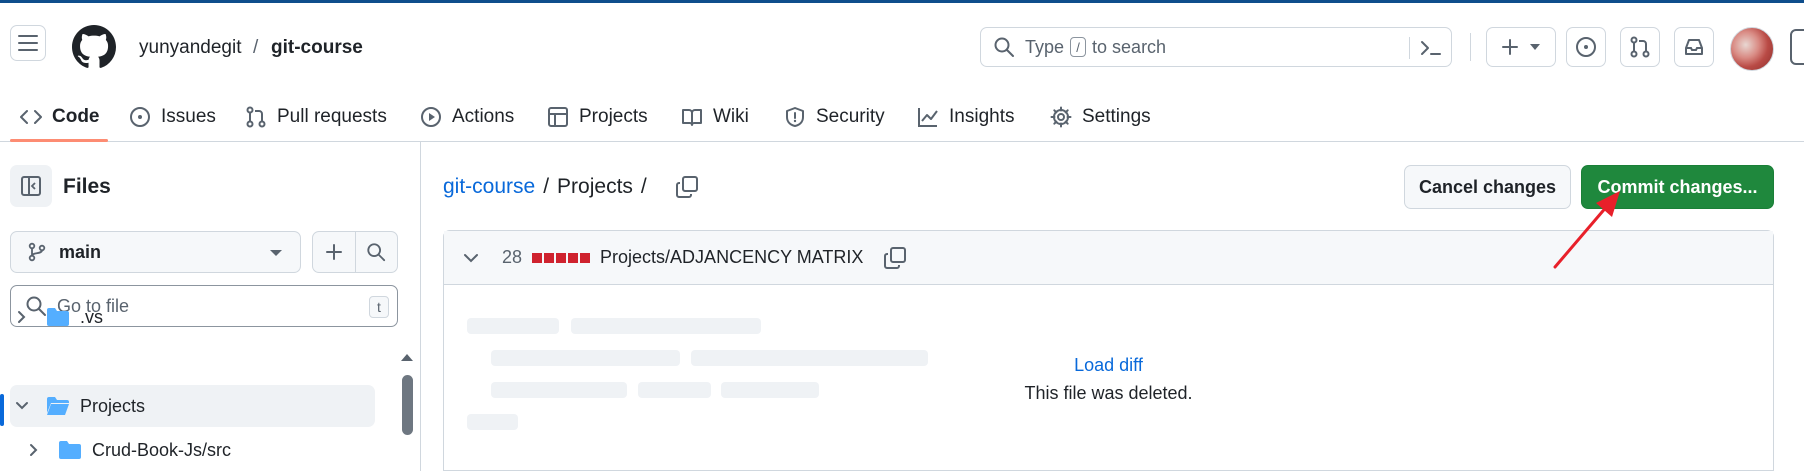 This screenshot has width=1804, height=471. Describe the element at coordinates (595, 186) in the screenshot. I see `breadcrumb-folder: Projects` at that location.